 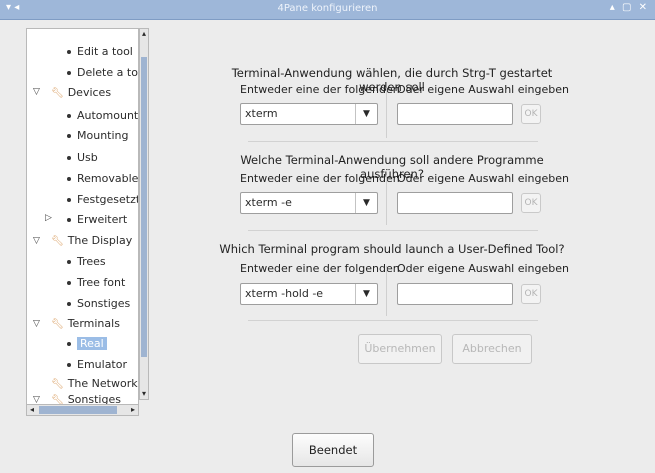 I want to click on tree-item-removable: Removable, so click(x=102, y=179).